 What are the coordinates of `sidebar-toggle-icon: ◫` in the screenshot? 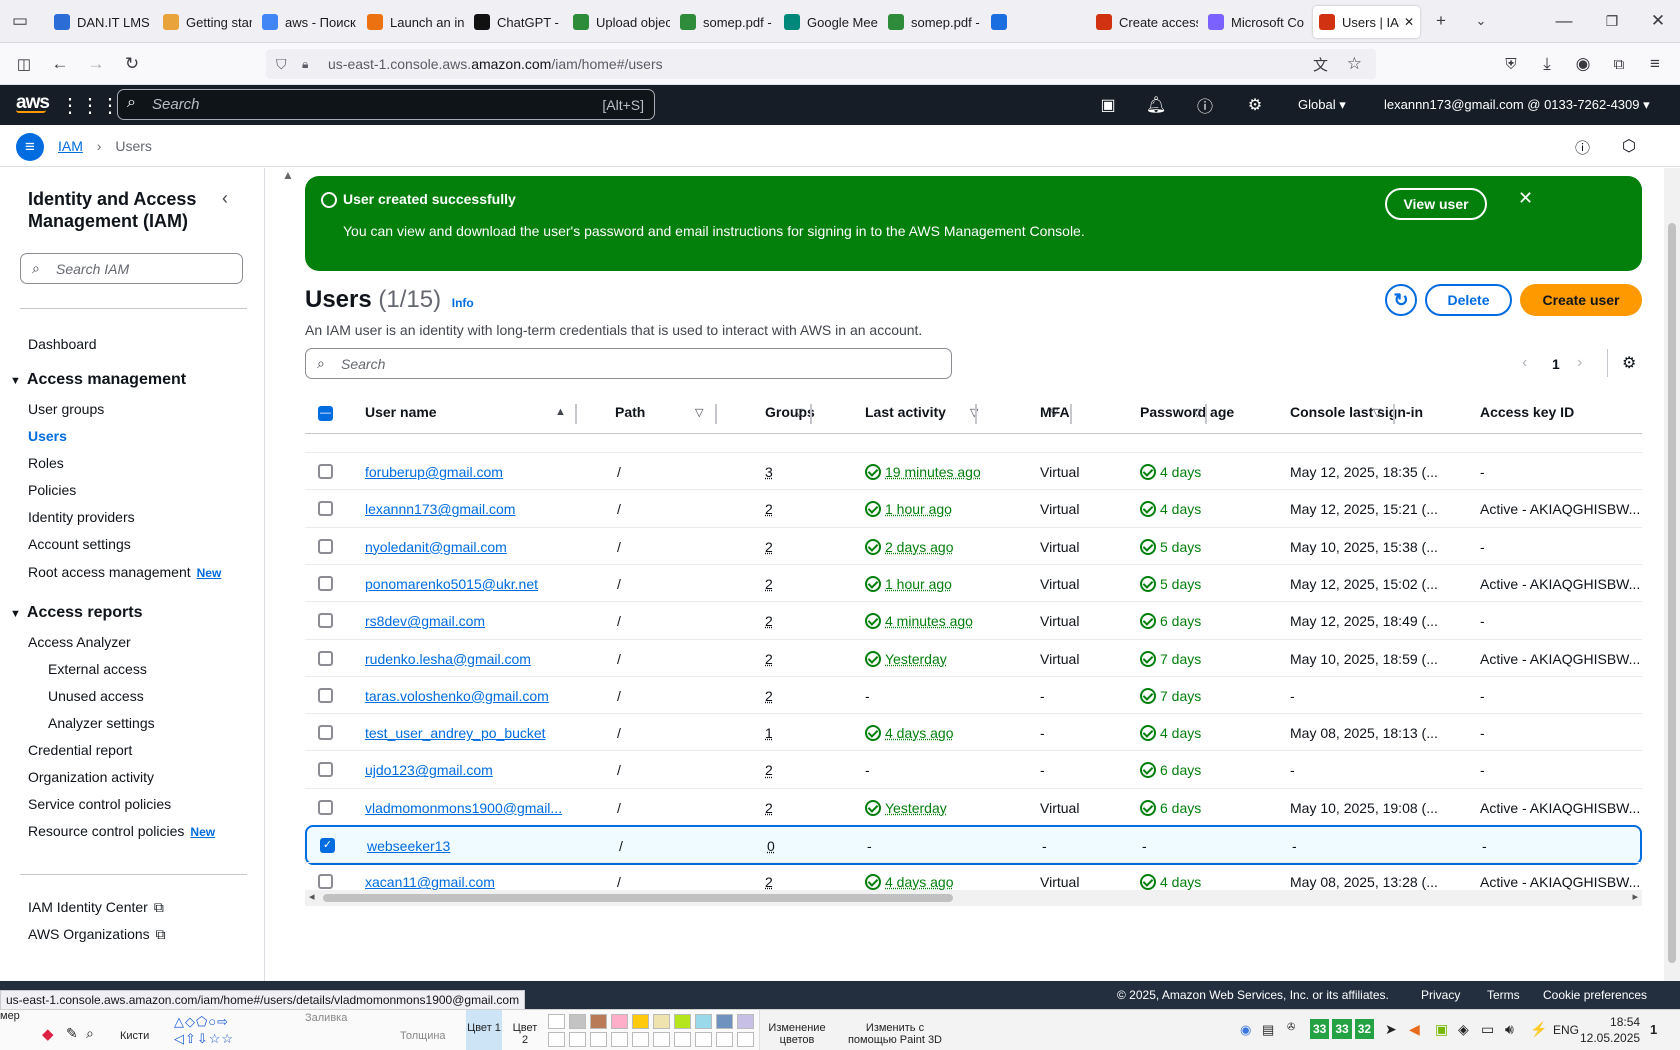 It's located at (24, 64).